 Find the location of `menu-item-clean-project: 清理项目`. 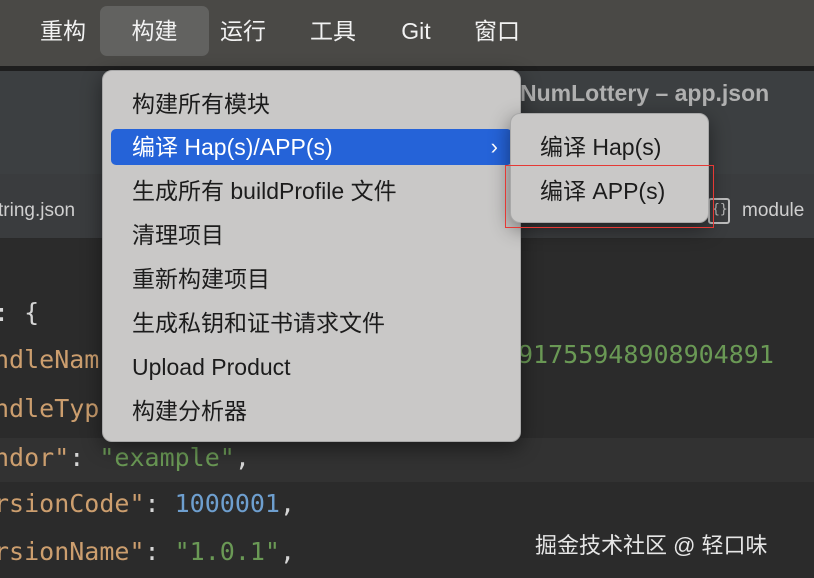

menu-item-clean-project: 清理项目 is located at coordinates (311, 235).